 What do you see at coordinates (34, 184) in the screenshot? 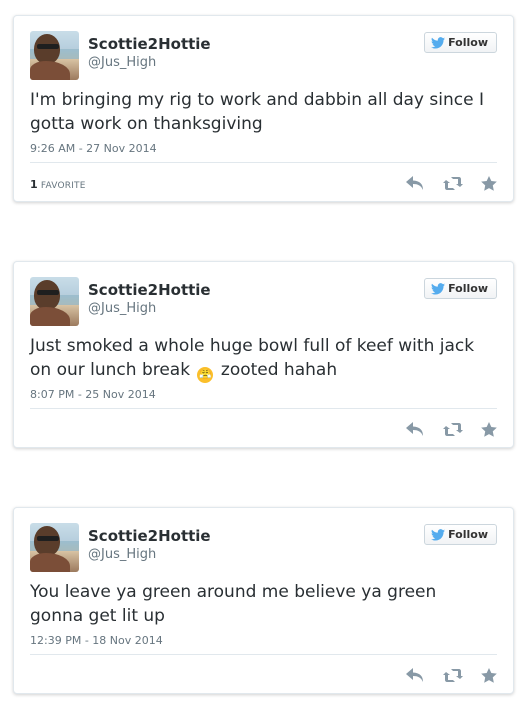
I see `favorite-count-value: 1` at bounding box center [34, 184].